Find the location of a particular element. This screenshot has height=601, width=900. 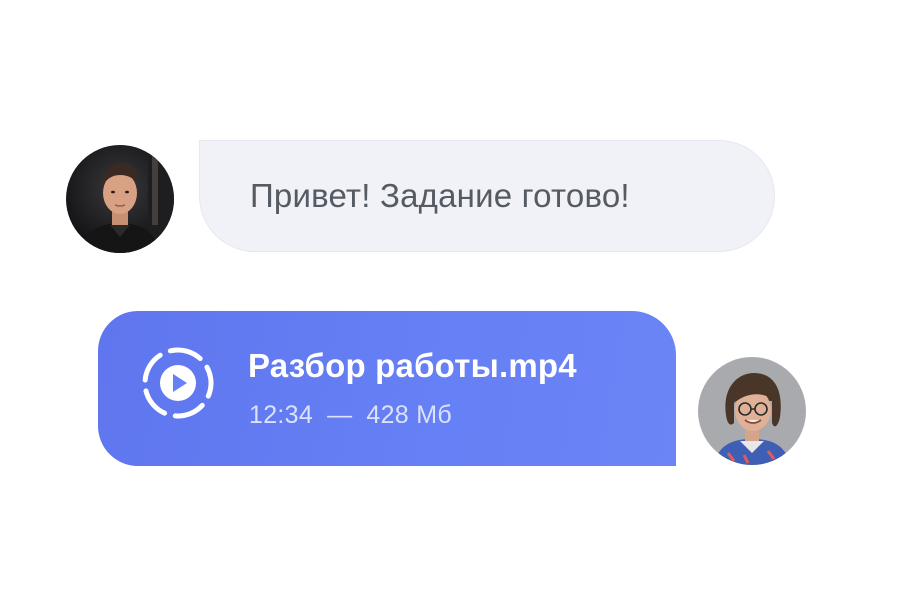

incoming-message-text: Привет! Задание готово! is located at coordinates (440, 195).